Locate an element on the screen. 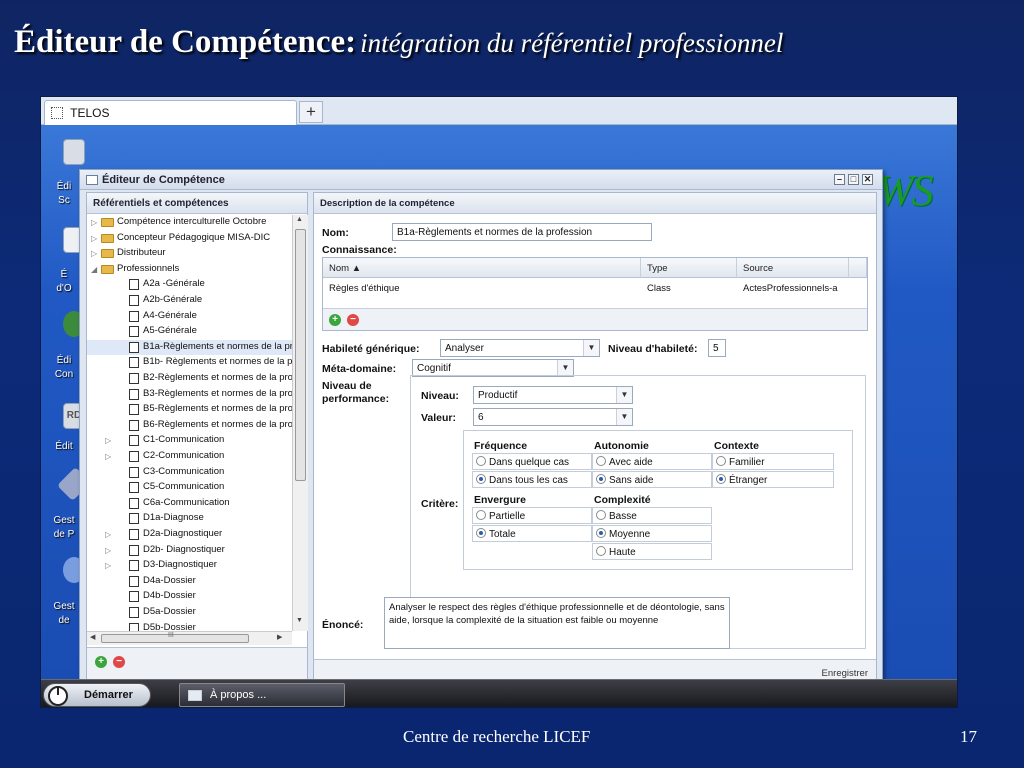  complexite-option: Basse is located at coordinates (652, 515).